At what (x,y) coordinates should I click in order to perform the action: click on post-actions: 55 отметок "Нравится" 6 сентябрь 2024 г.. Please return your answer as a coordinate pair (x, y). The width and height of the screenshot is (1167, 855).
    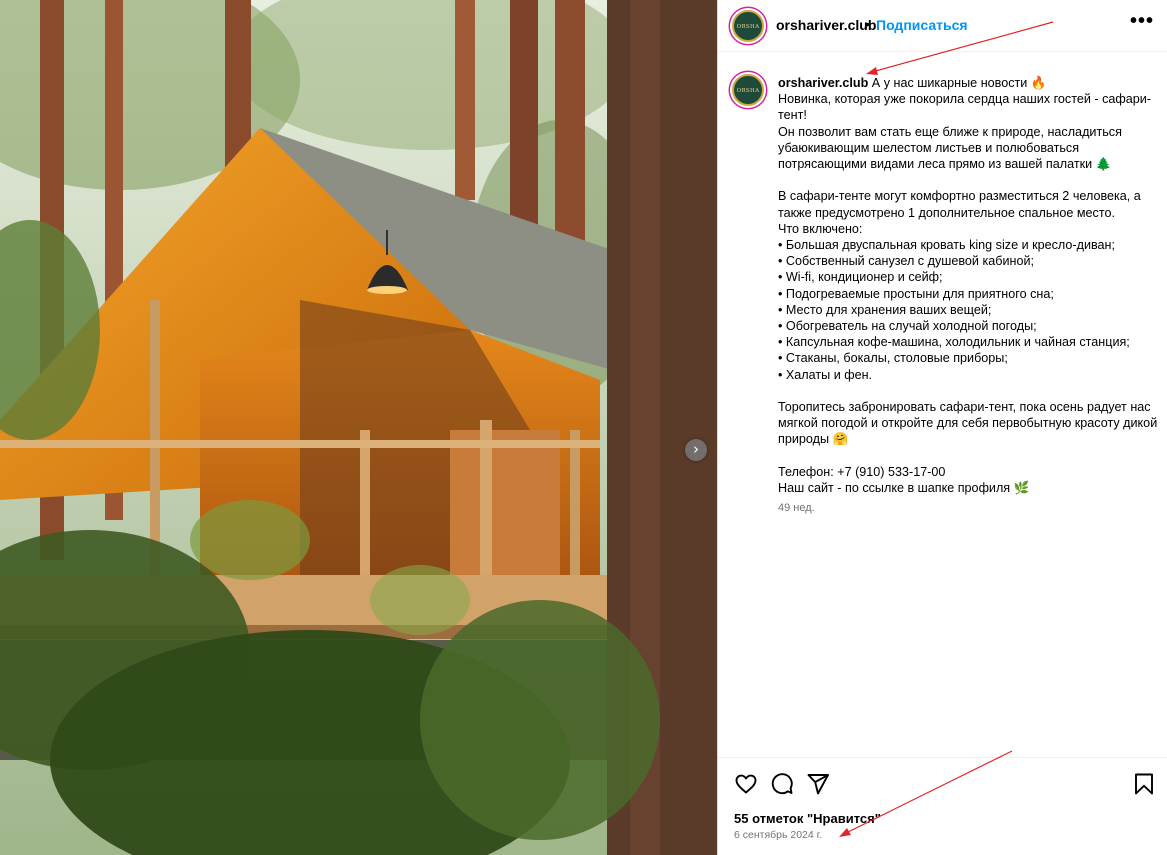
    Looking at the image, I should click on (942, 806).